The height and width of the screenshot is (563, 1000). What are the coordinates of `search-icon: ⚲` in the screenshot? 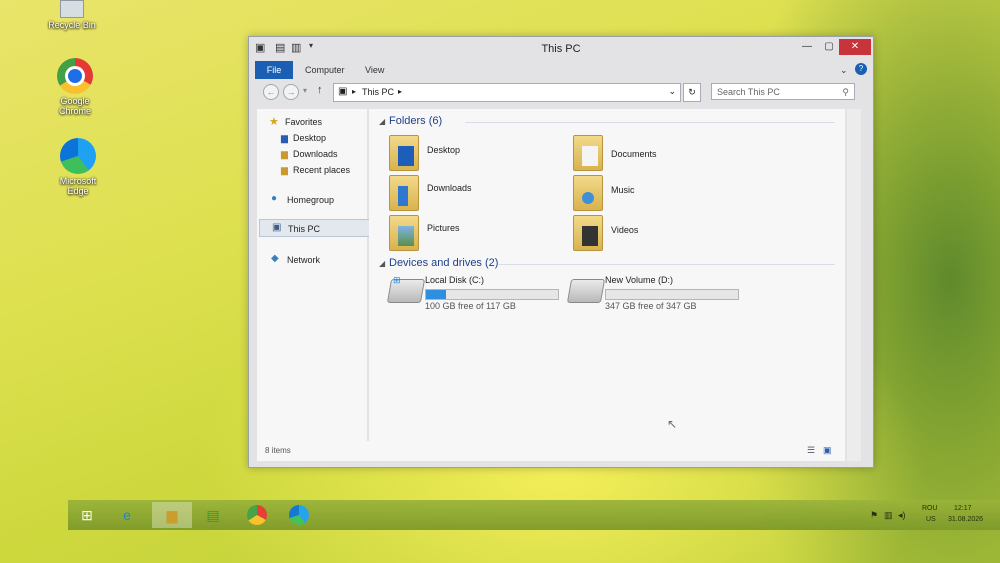 It's located at (845, 92).